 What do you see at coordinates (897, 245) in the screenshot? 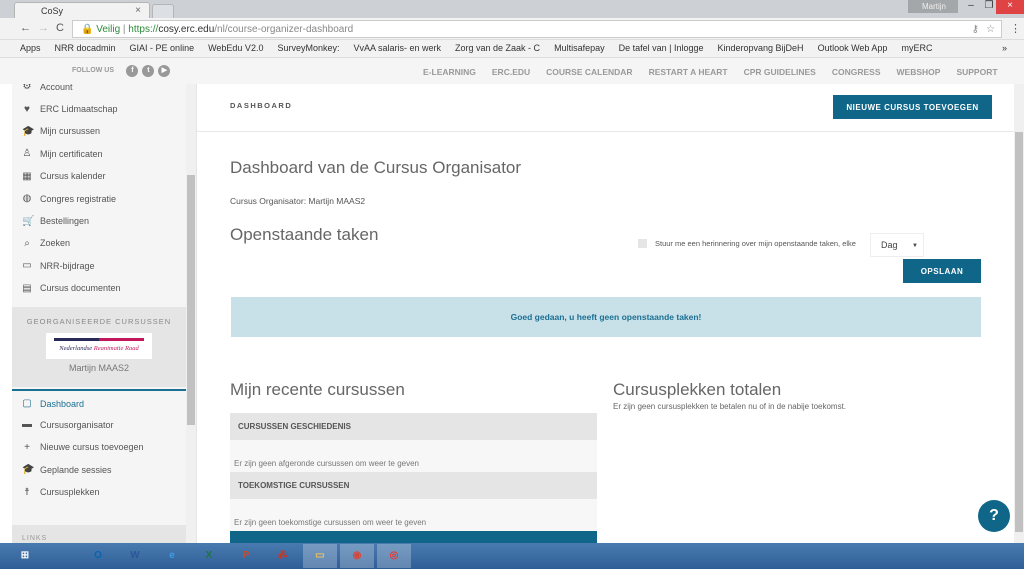
I see `frequency-select: Dag ▼` at bounding box center [897, 245].